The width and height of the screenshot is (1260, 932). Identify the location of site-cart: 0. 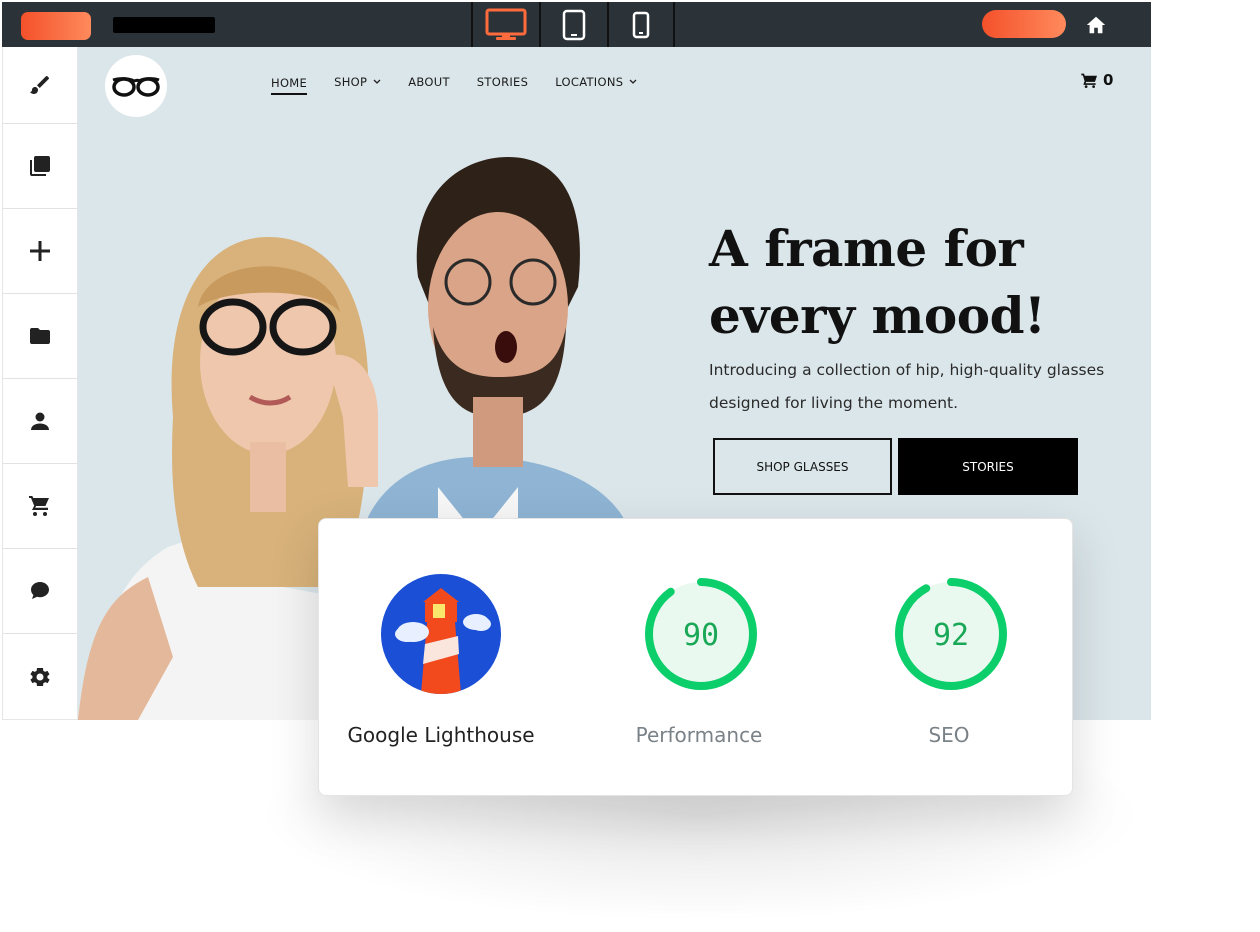
(1097, 80).